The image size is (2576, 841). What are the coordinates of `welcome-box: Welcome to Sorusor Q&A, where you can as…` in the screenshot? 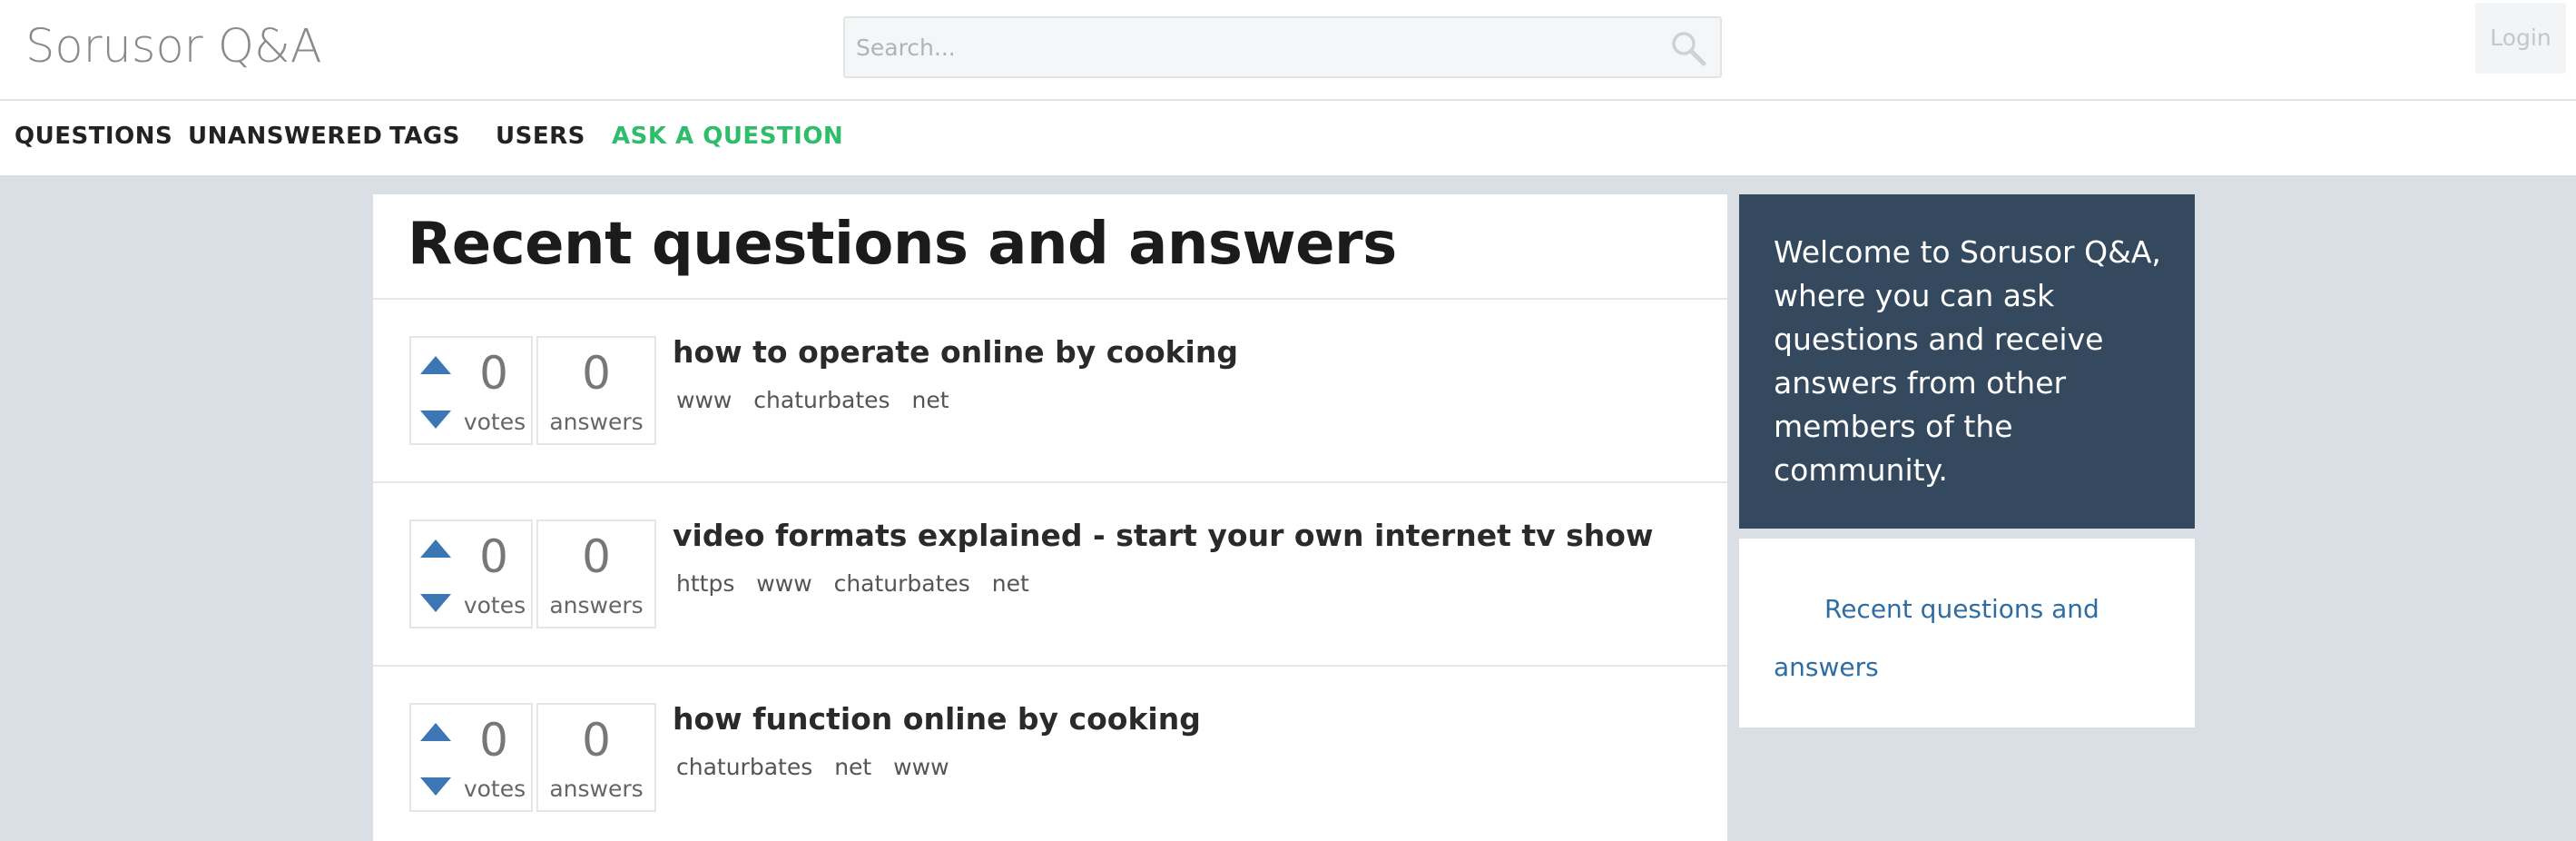 It's located at (1967, 361).